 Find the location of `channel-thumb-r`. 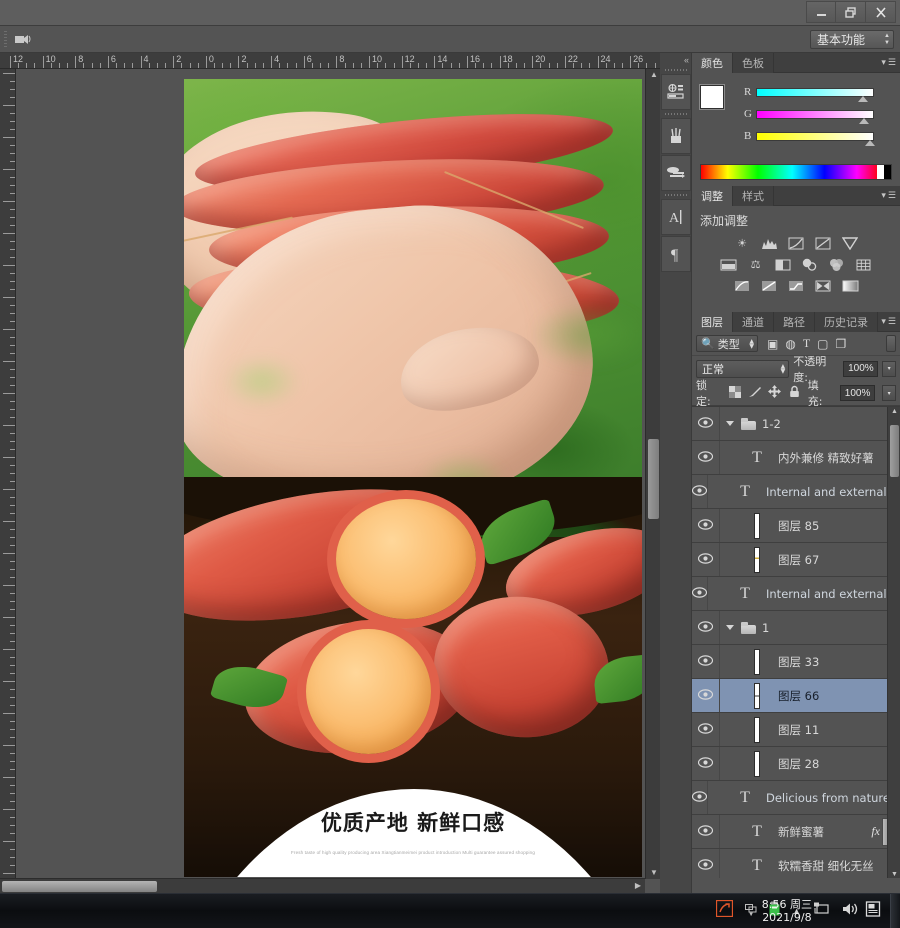

channel-thumb-r is located at coordinates (862, 98).